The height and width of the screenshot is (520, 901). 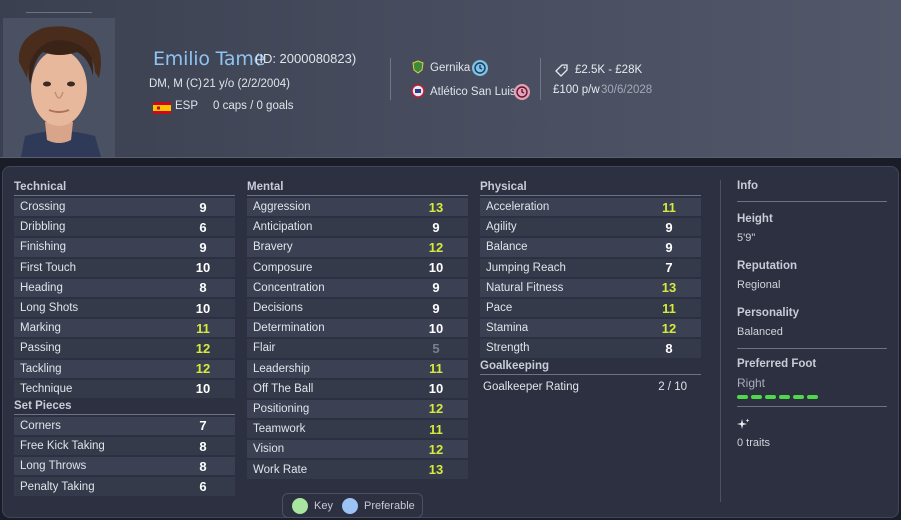 What do you see at coordinates (124, 308) in the screenshot?
I see `attribute-row: Long Shots 10` at bounding box center [124, 308].